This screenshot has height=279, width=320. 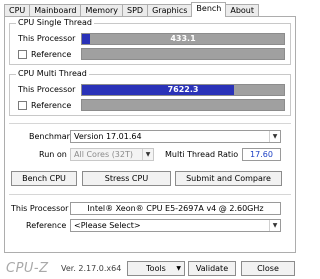 What do you see at coordinates (46, 225) in the screenshot?
I see `reference-label: Reference` at bounding box center [46, 225].